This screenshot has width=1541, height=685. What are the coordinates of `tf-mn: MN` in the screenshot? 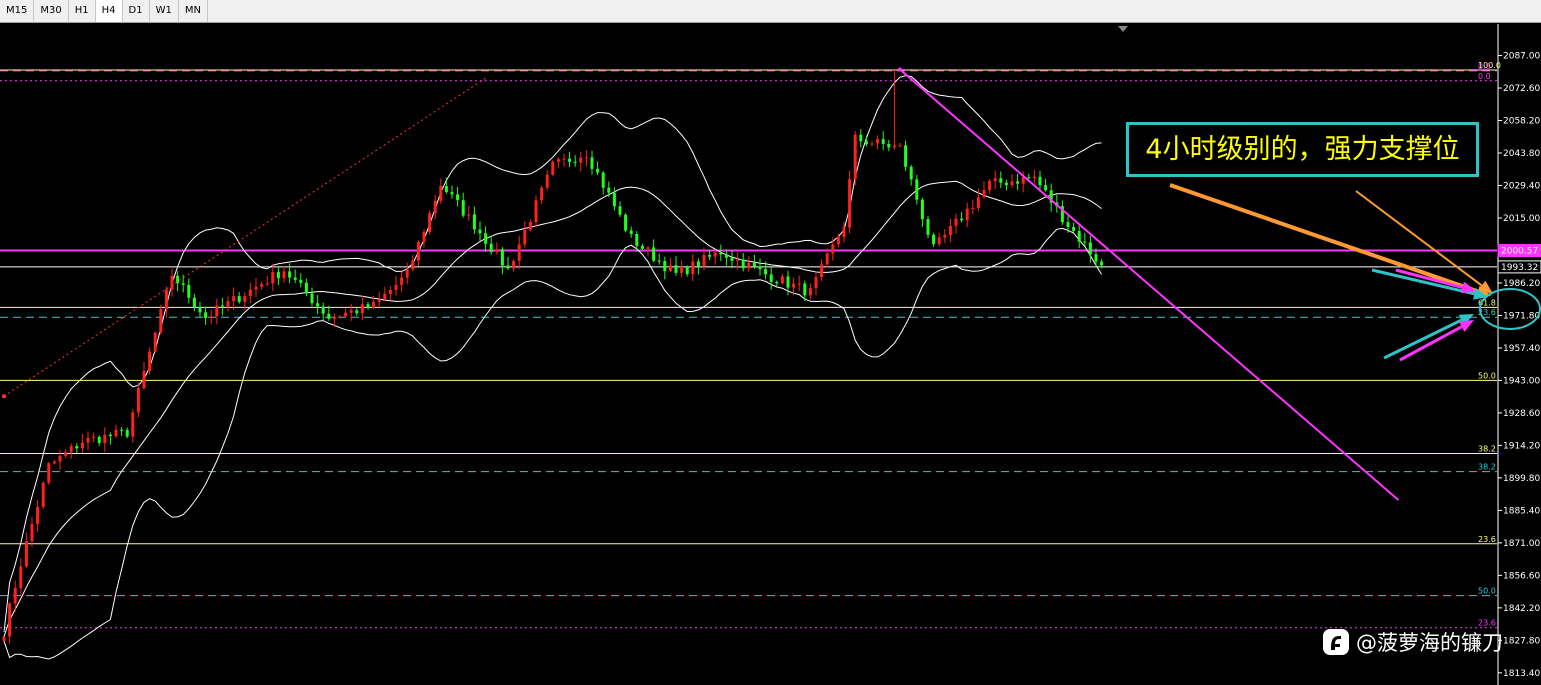 It's located at (193, 11).